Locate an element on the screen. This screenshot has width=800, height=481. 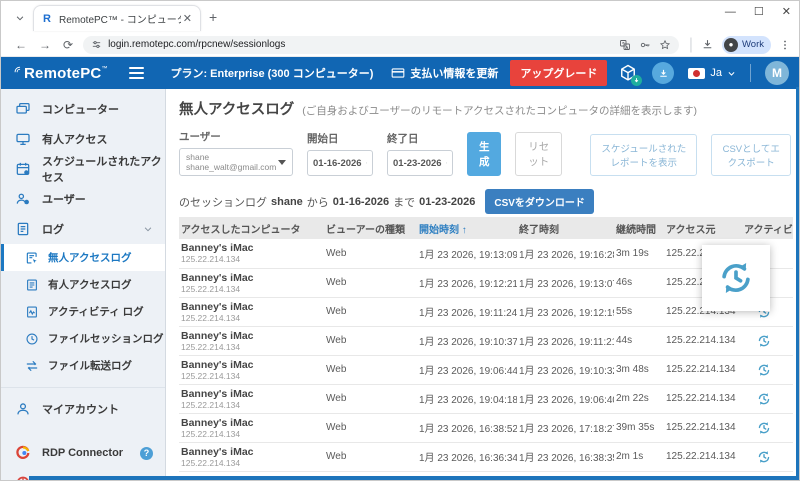
generate-button: 生成 is located at coordinates (484, 154).